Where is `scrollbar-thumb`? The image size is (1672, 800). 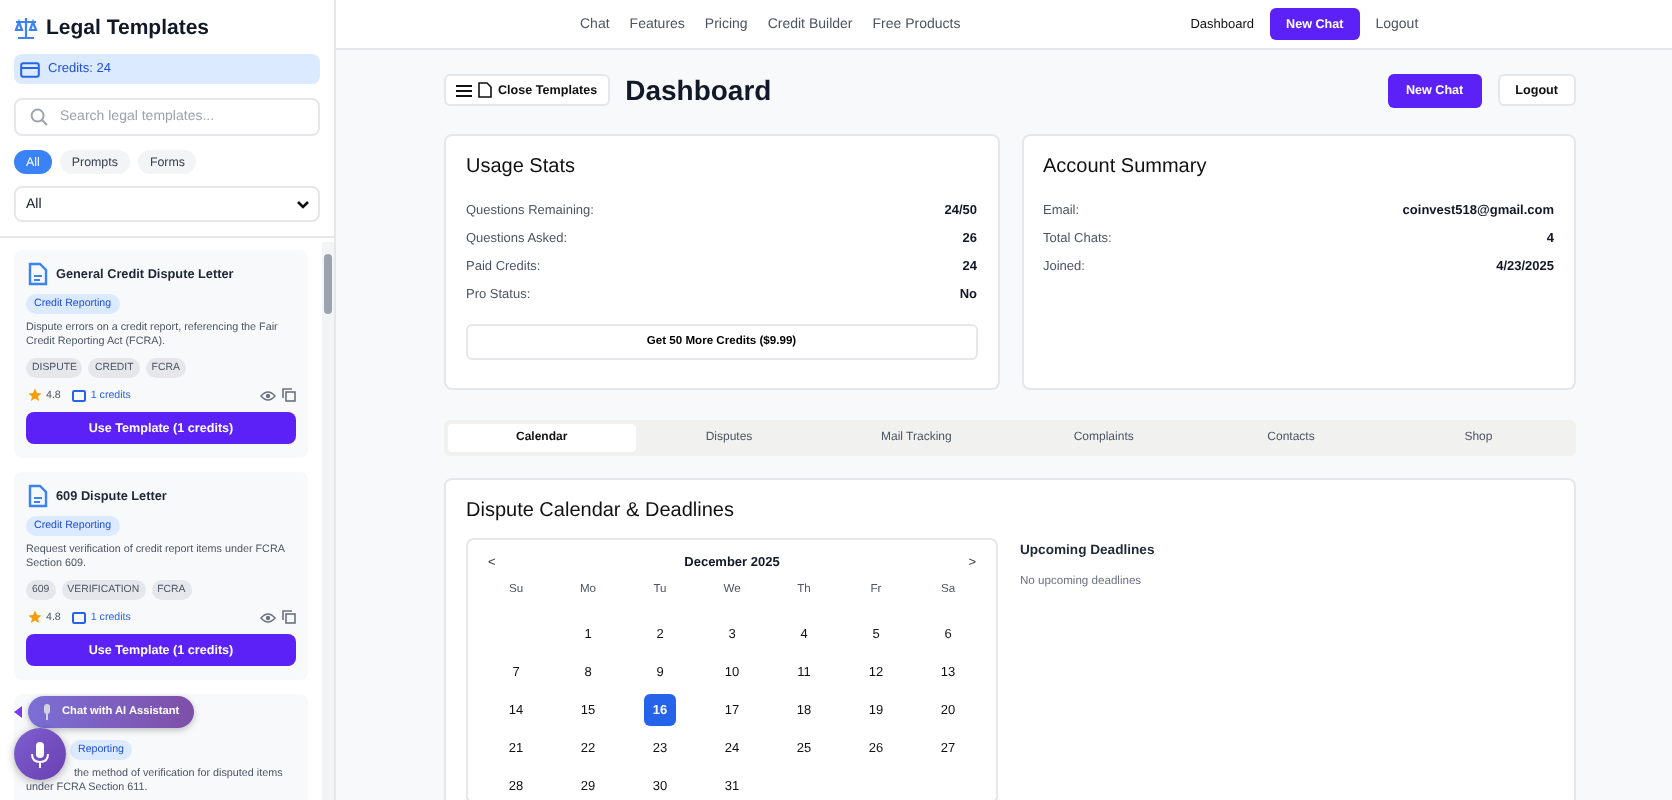
scrollbar-thumb is located at coordinates (328, 284).